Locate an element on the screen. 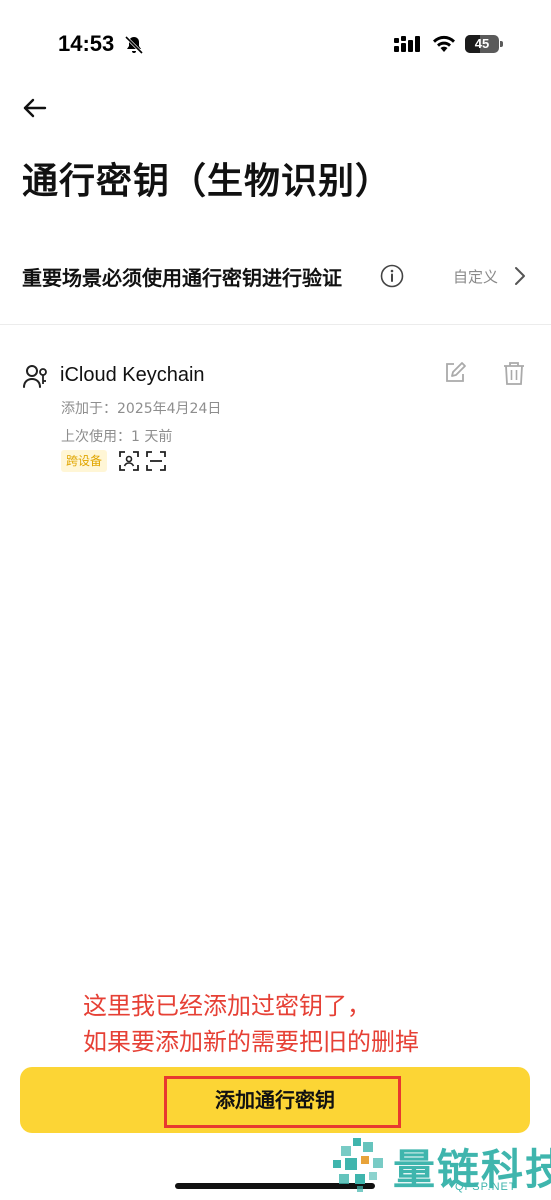 The width and height of the screenshot is (551, 1200). passkey-name: iCloud Keychain is located at coordinates (132, 375).